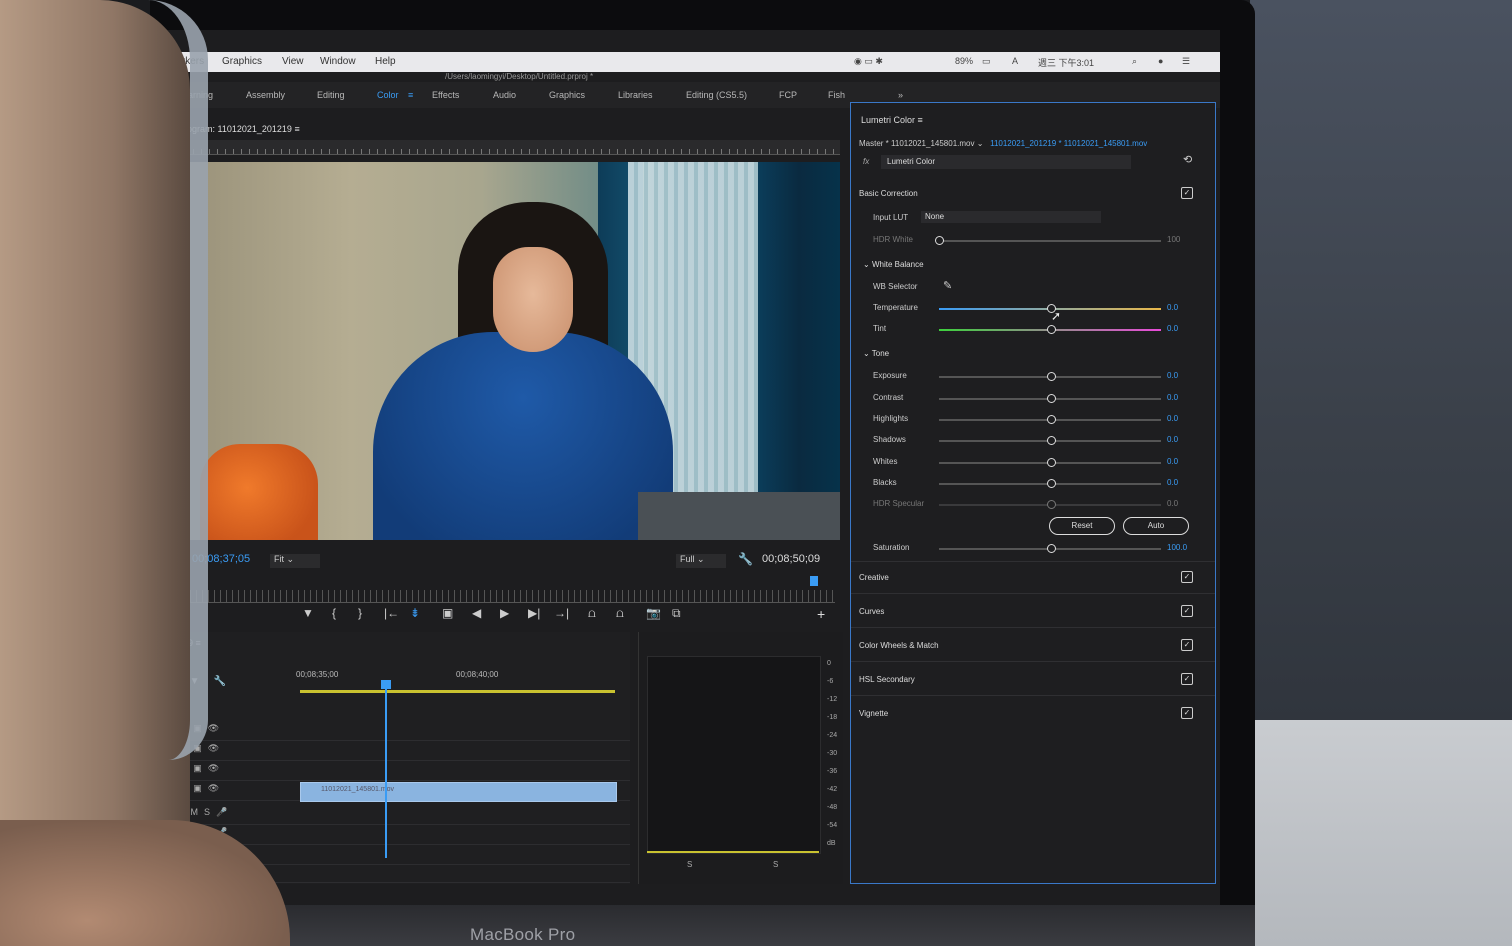  Describe the element at coordinates (1134, 61) in the screenshot. I see `spotlight-search-icon: ⌕` at that location.